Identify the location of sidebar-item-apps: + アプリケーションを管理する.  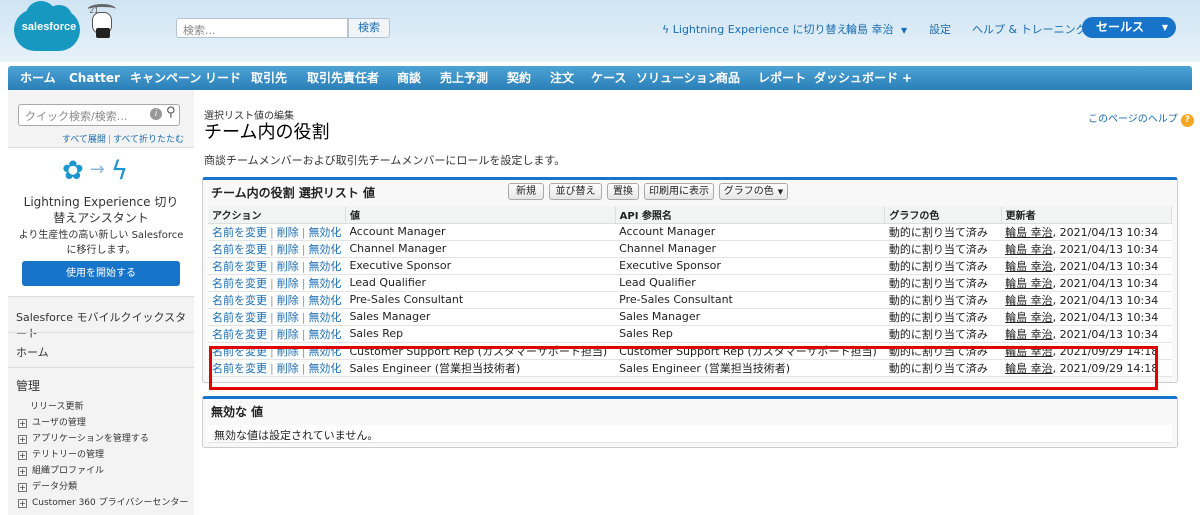
(83, 437).